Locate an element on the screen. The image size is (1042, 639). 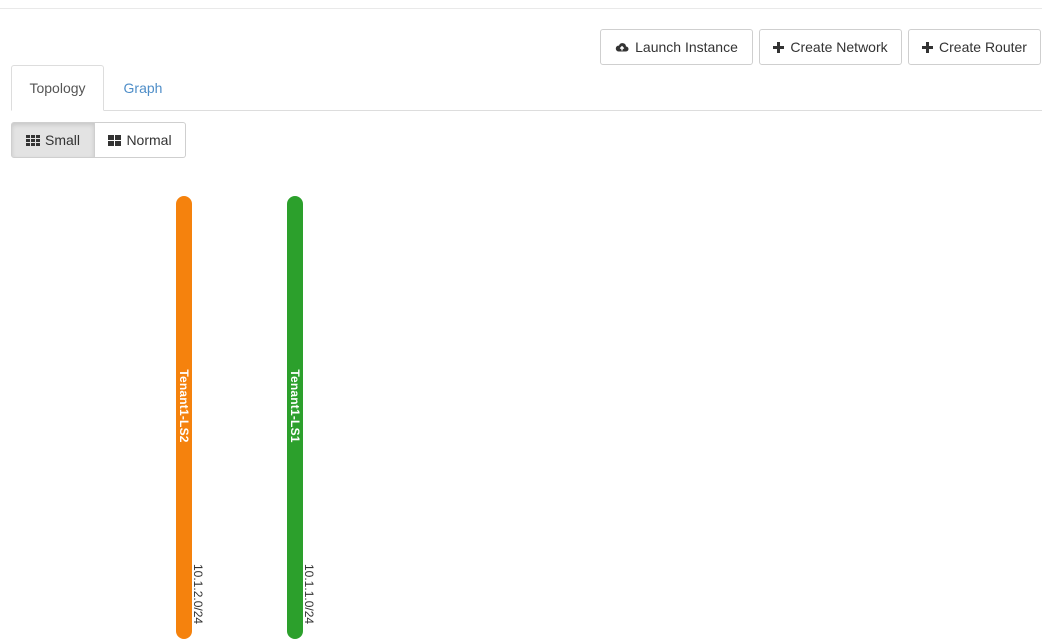
network-cidr: 10.1.1.0/24 is located at coordinates (309, 601).